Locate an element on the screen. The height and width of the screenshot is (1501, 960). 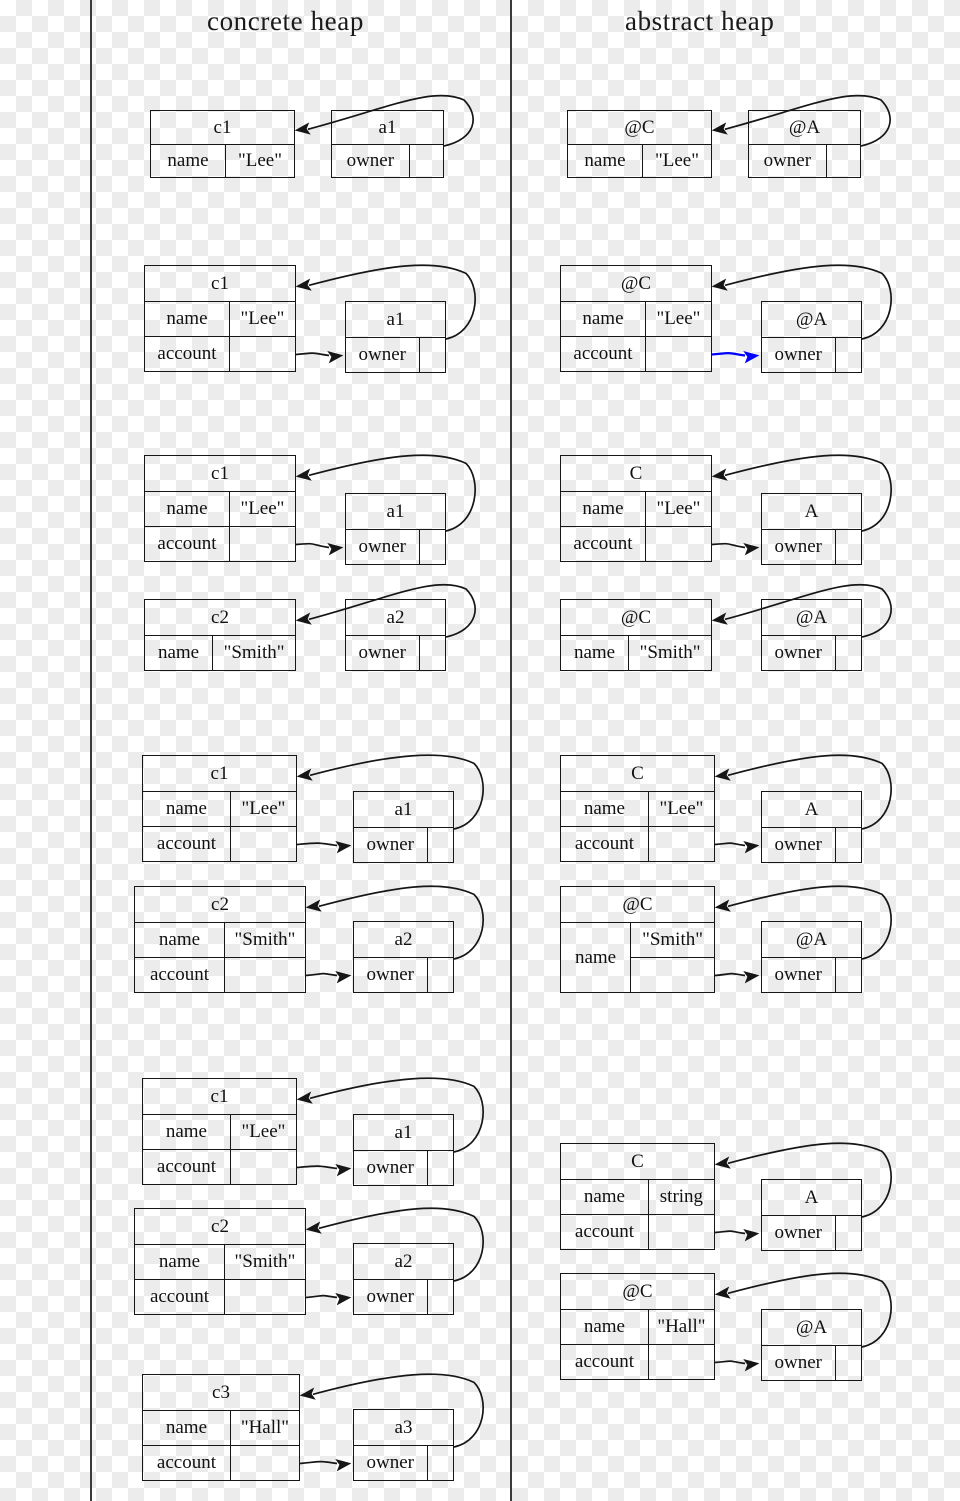
object-box: a2 owner is located at coordinates (403, 1279).